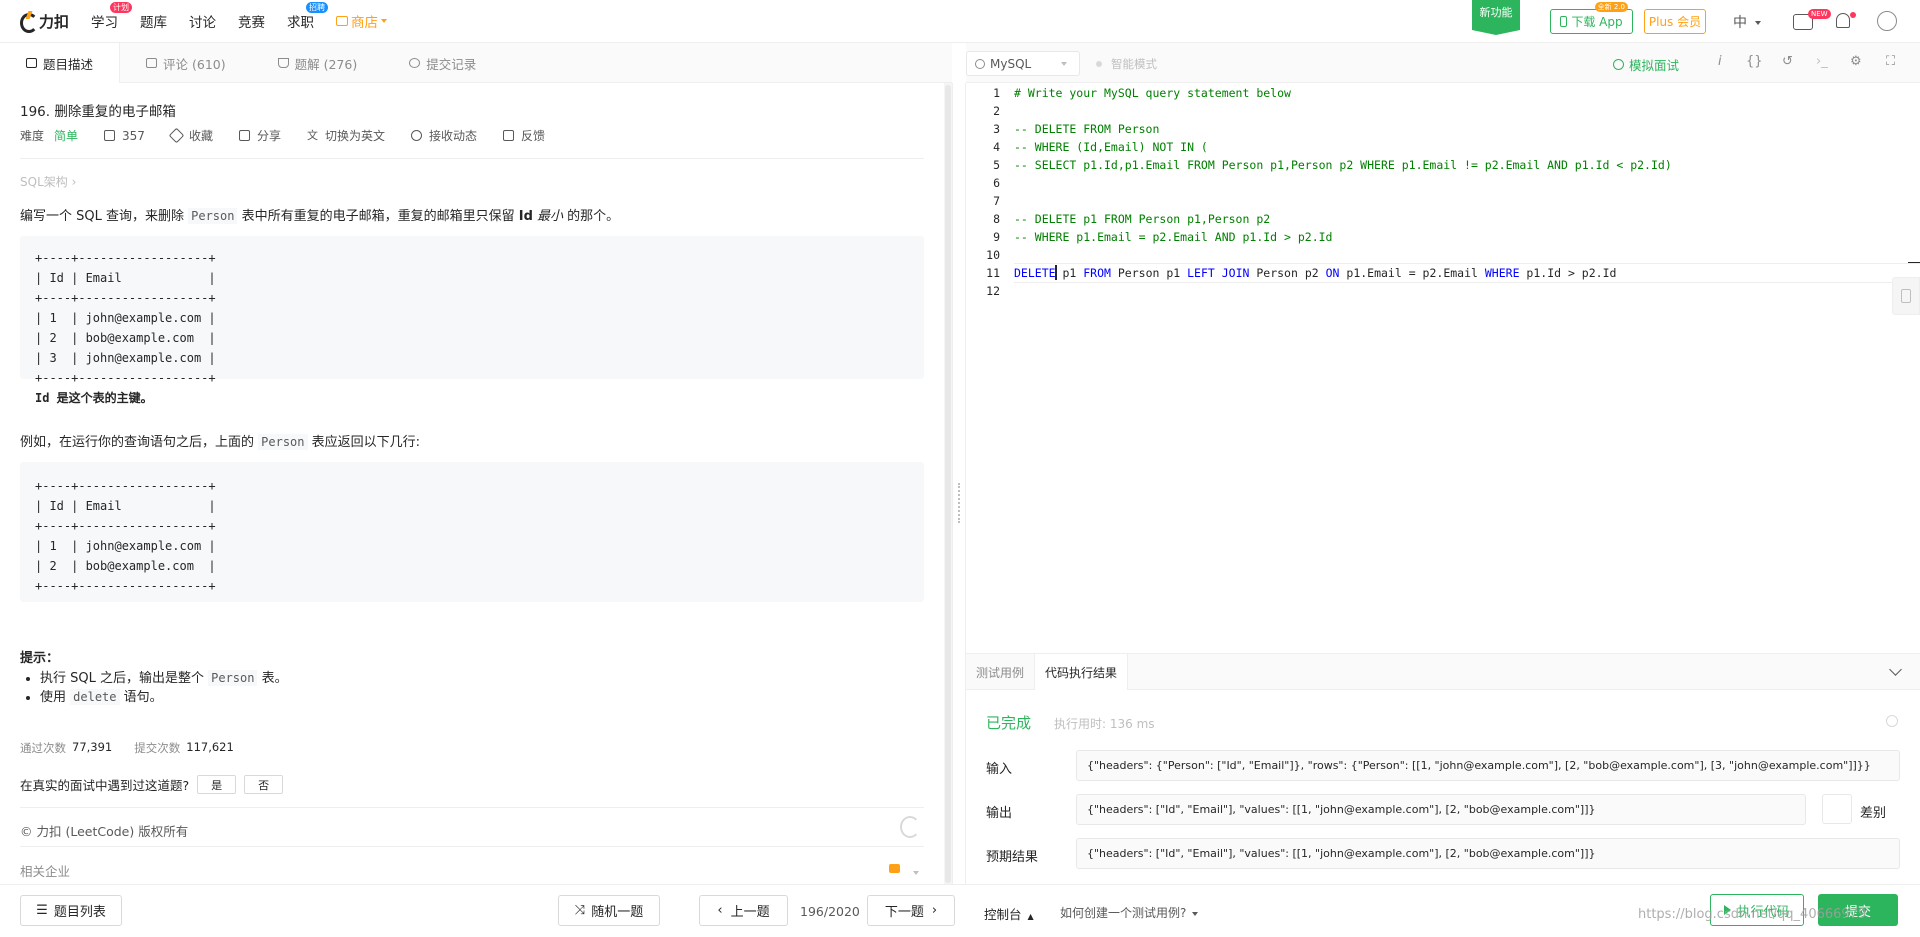 This screenshot has height=937, width=1920. What do you see at coordinates (1873, 813) in the screenshot?
I see `diff-label: 差别` at bounding box center [1873, 813].